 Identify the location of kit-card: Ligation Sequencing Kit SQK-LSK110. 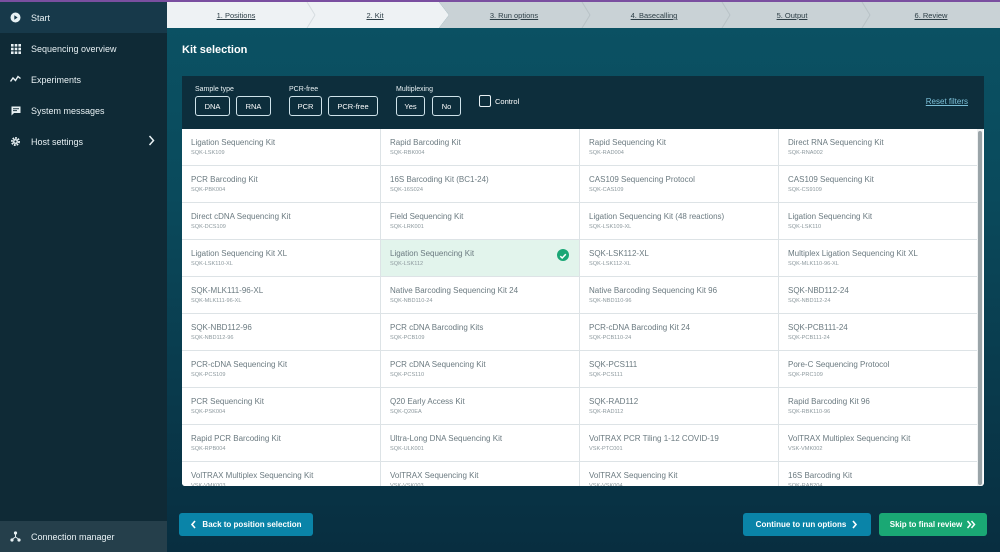
(878, 221).